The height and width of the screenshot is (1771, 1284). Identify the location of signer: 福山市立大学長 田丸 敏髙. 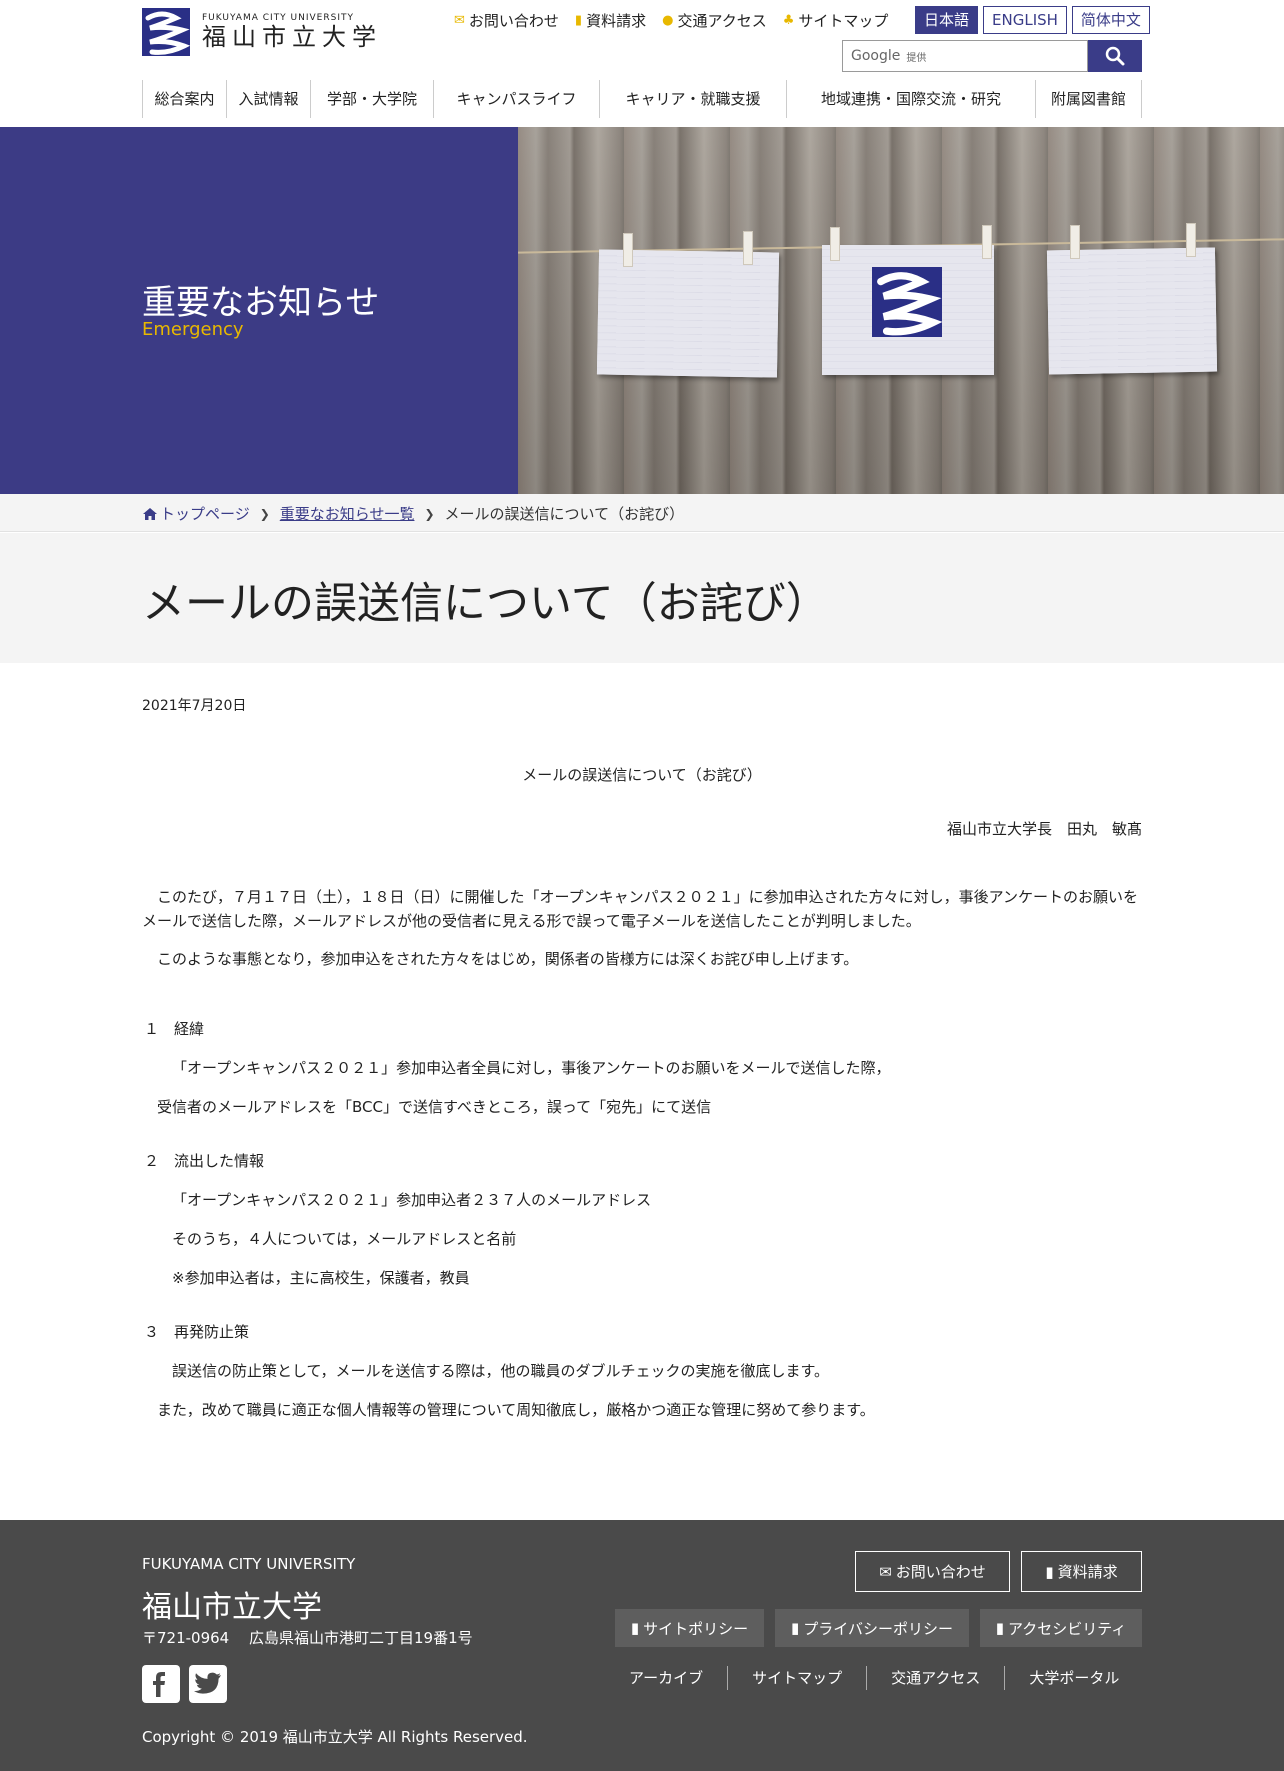
(1044, 829).